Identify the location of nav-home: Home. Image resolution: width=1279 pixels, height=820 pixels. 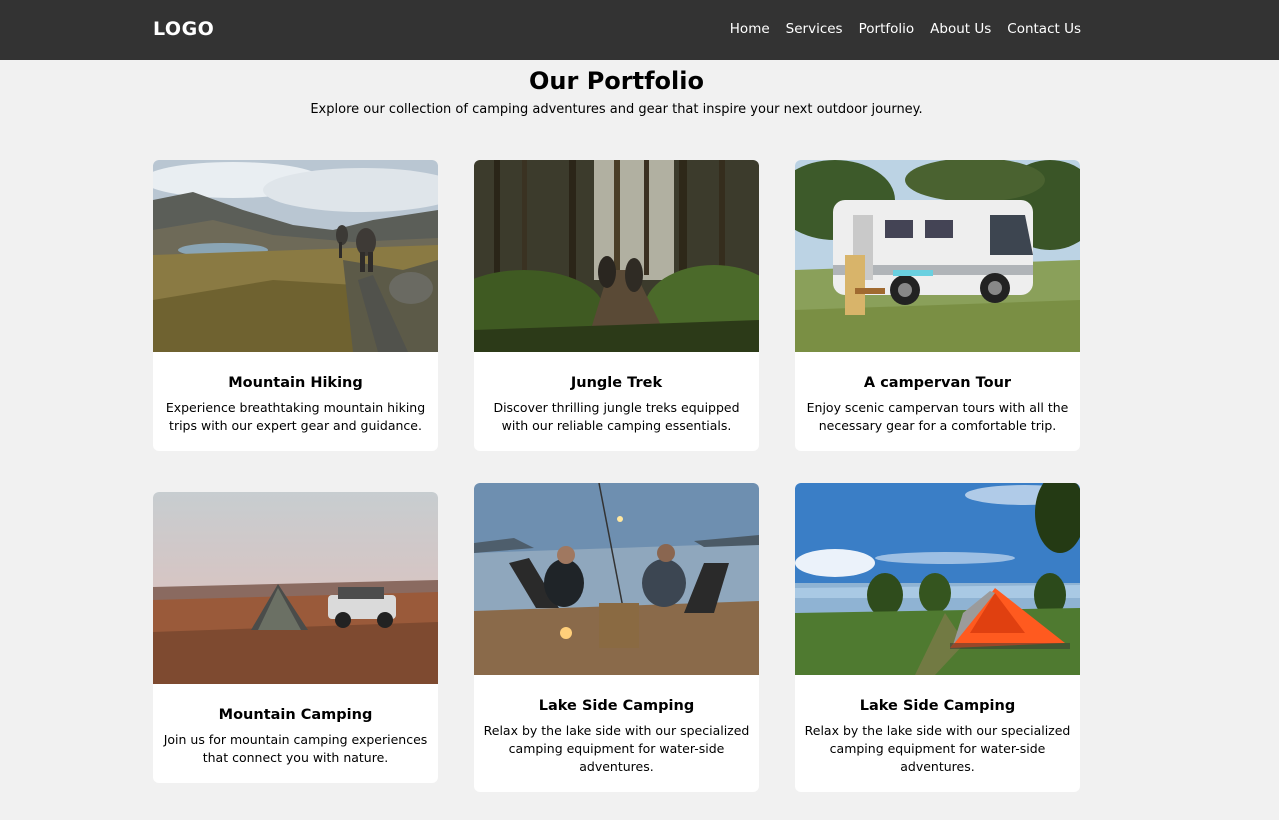
(750, 29).